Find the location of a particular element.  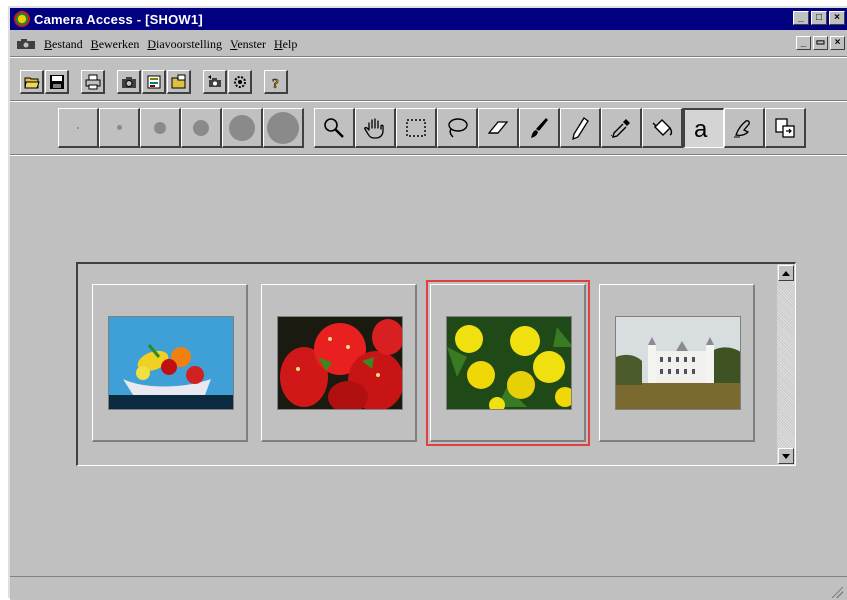

doc-restore-button: ▭ is located at coordinates (820, 43).